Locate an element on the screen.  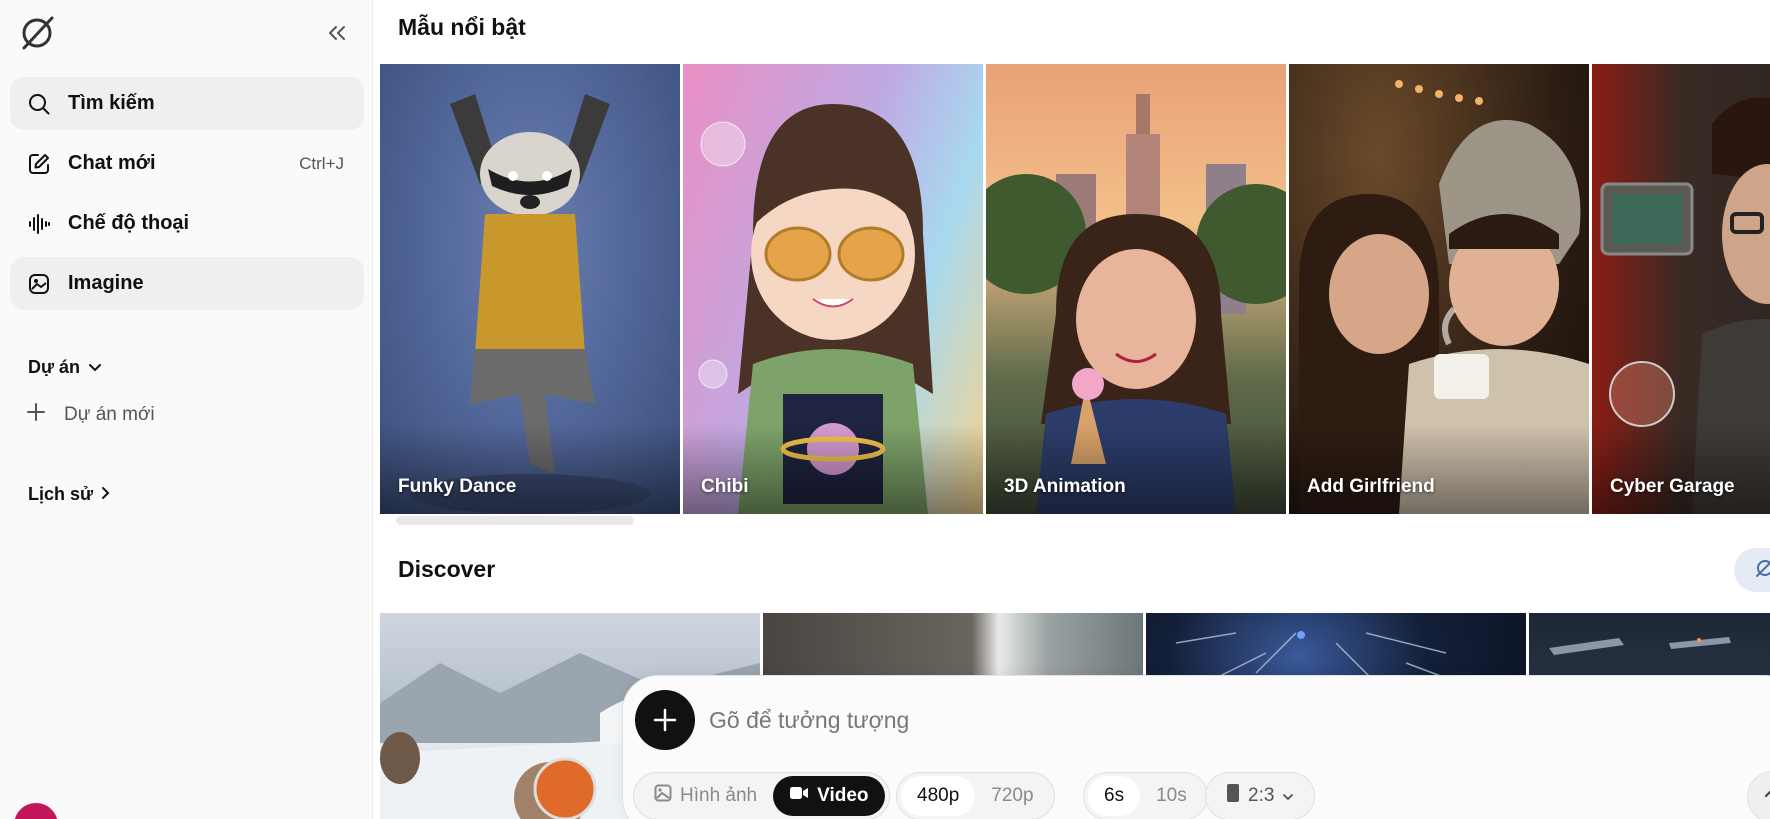
template-label: Cyber Garage is located at coordinates (1672, 486).